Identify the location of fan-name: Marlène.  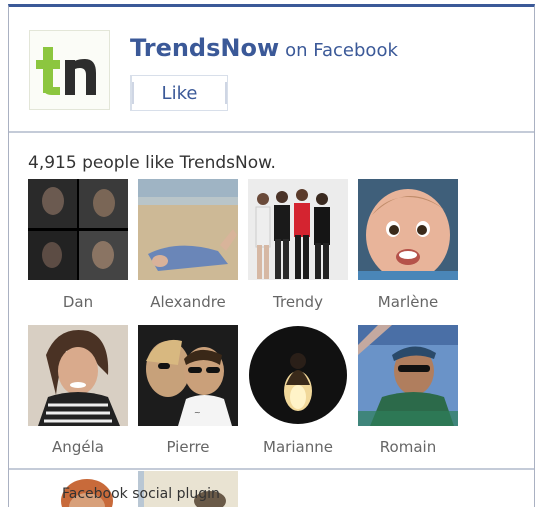
(408, 302).